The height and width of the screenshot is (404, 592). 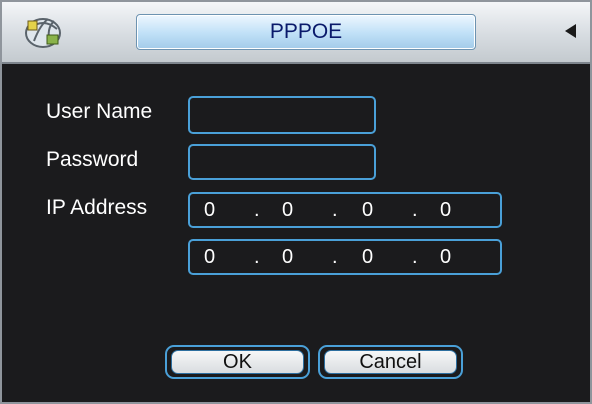 I want to click on ok-button: OK, so click(x=237, y=362).